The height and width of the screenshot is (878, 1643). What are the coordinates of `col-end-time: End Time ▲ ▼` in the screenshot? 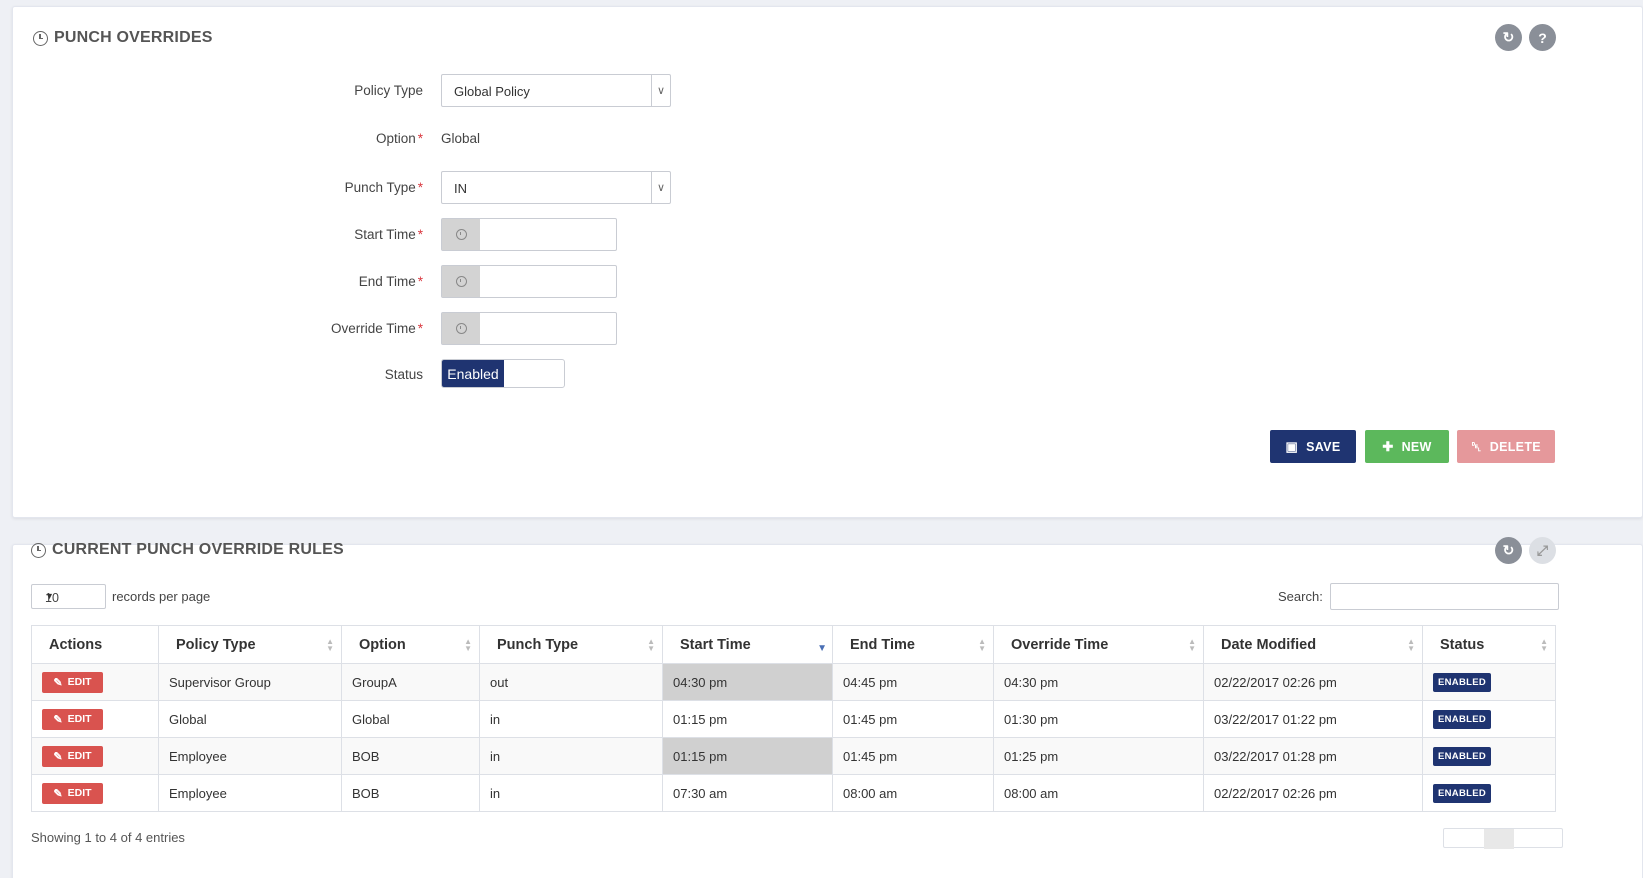 It's located at (913, 644).